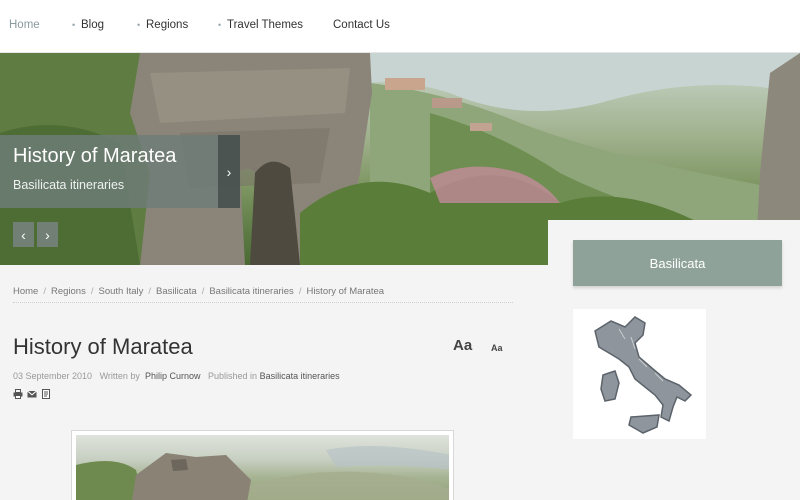  What do you see at coordinates (263, 302) in the screenshot?
I see `breadcrumb-divider` at bounding box center [263, 302].